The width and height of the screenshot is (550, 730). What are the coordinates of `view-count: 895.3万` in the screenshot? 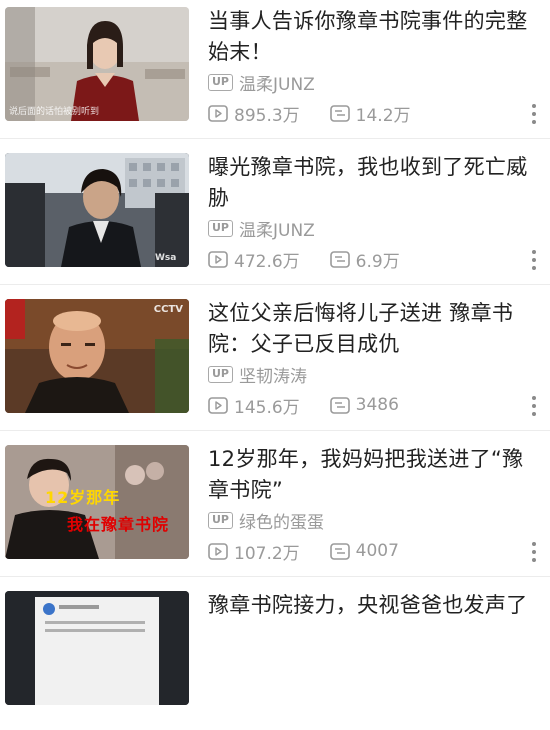 It's located at (254, 113).